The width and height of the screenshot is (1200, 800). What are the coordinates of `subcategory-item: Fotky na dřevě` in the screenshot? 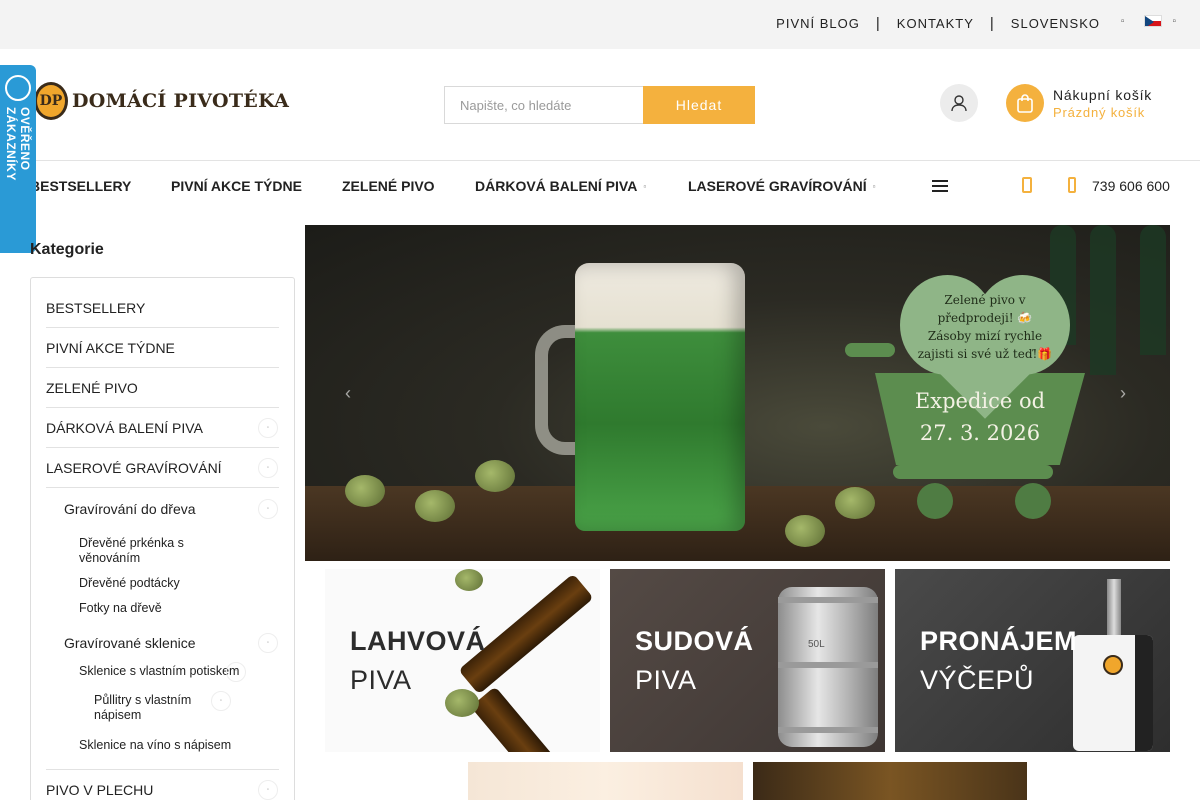 It's located at (162, 603).